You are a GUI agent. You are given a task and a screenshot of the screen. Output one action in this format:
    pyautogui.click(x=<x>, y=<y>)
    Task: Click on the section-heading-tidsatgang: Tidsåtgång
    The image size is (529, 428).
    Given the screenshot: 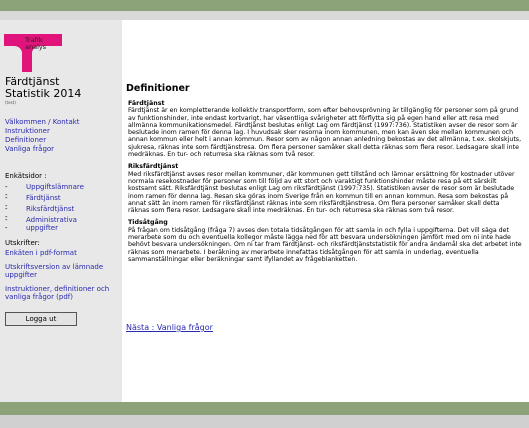 What is the action you would take?
    pyautogui.click(x=148, y=223)
    